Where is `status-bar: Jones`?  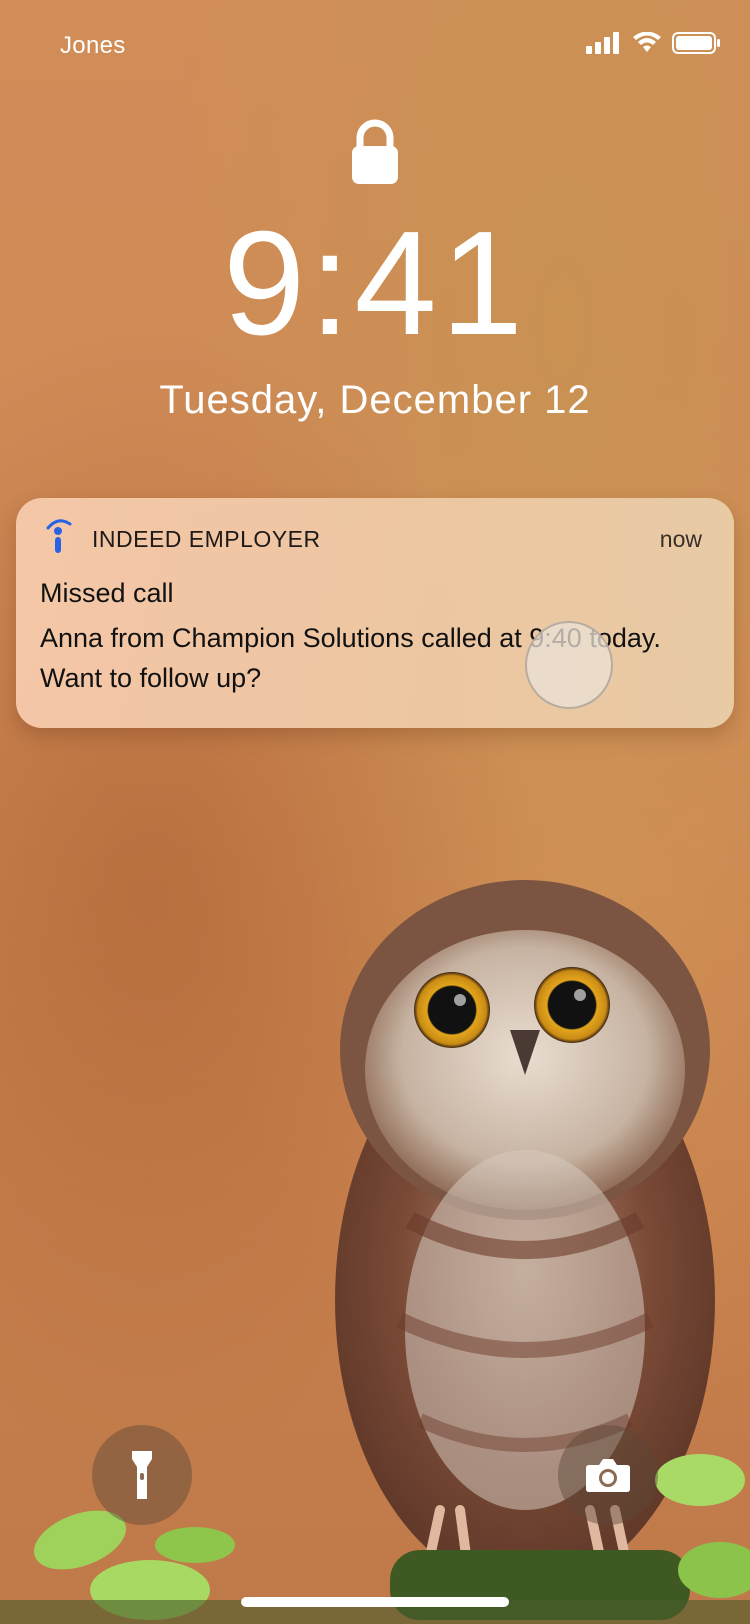
status-bar: Jones is located at coordinates (375, 45).